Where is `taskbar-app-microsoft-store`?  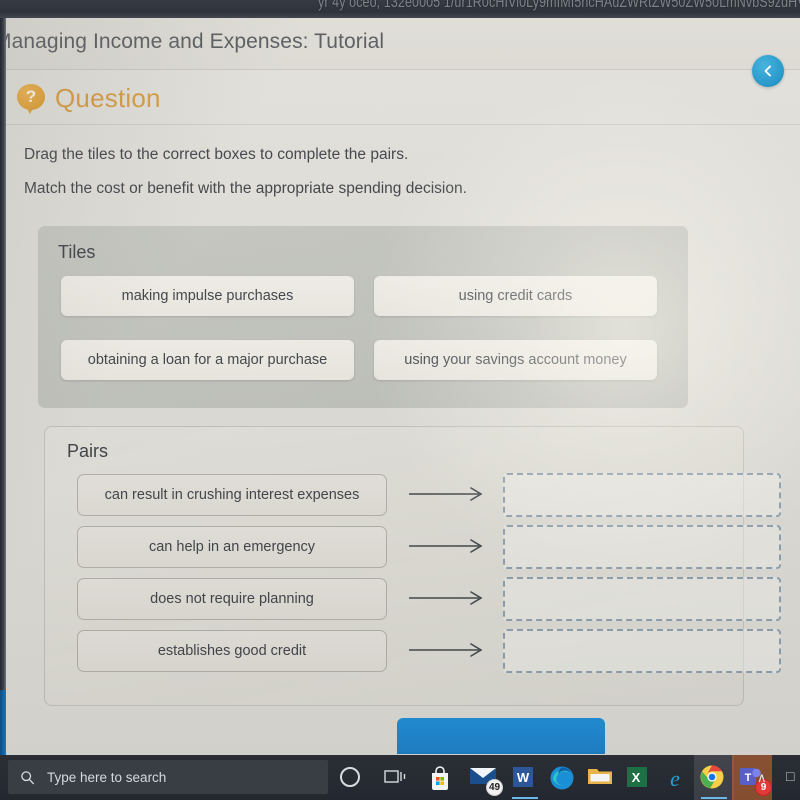 taskbar-app-microsoft-store is located at coordinates (441, 778).